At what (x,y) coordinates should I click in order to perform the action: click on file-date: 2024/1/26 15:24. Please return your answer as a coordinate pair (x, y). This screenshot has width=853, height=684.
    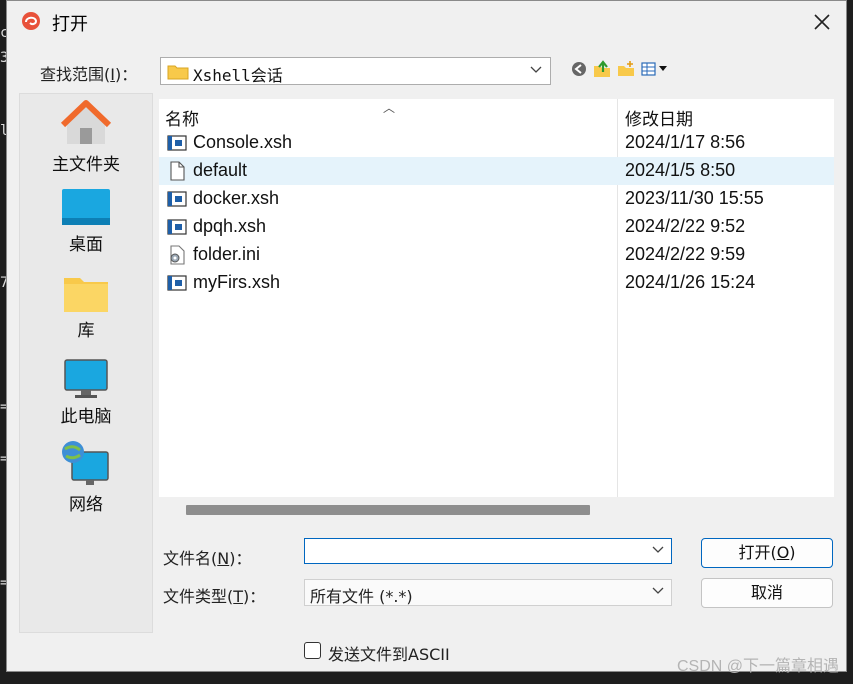
    Looking at the image, I should click on (690, 282).